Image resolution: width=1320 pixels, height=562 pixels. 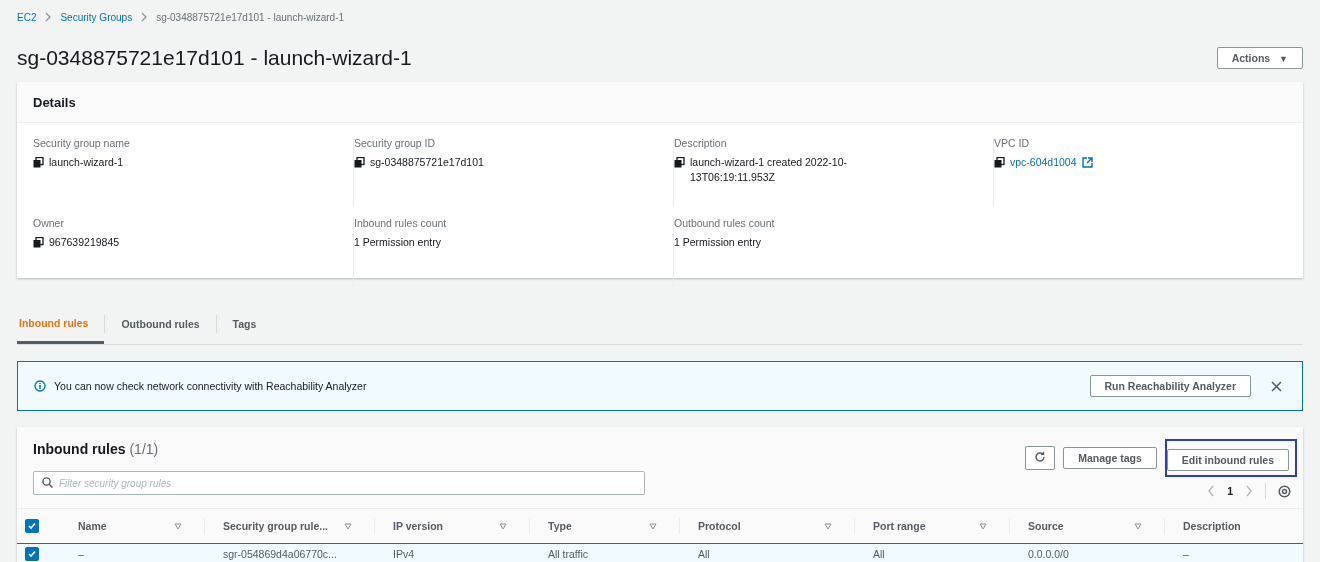 I want to click on refresh-icon, so click(x=1040, y=457).